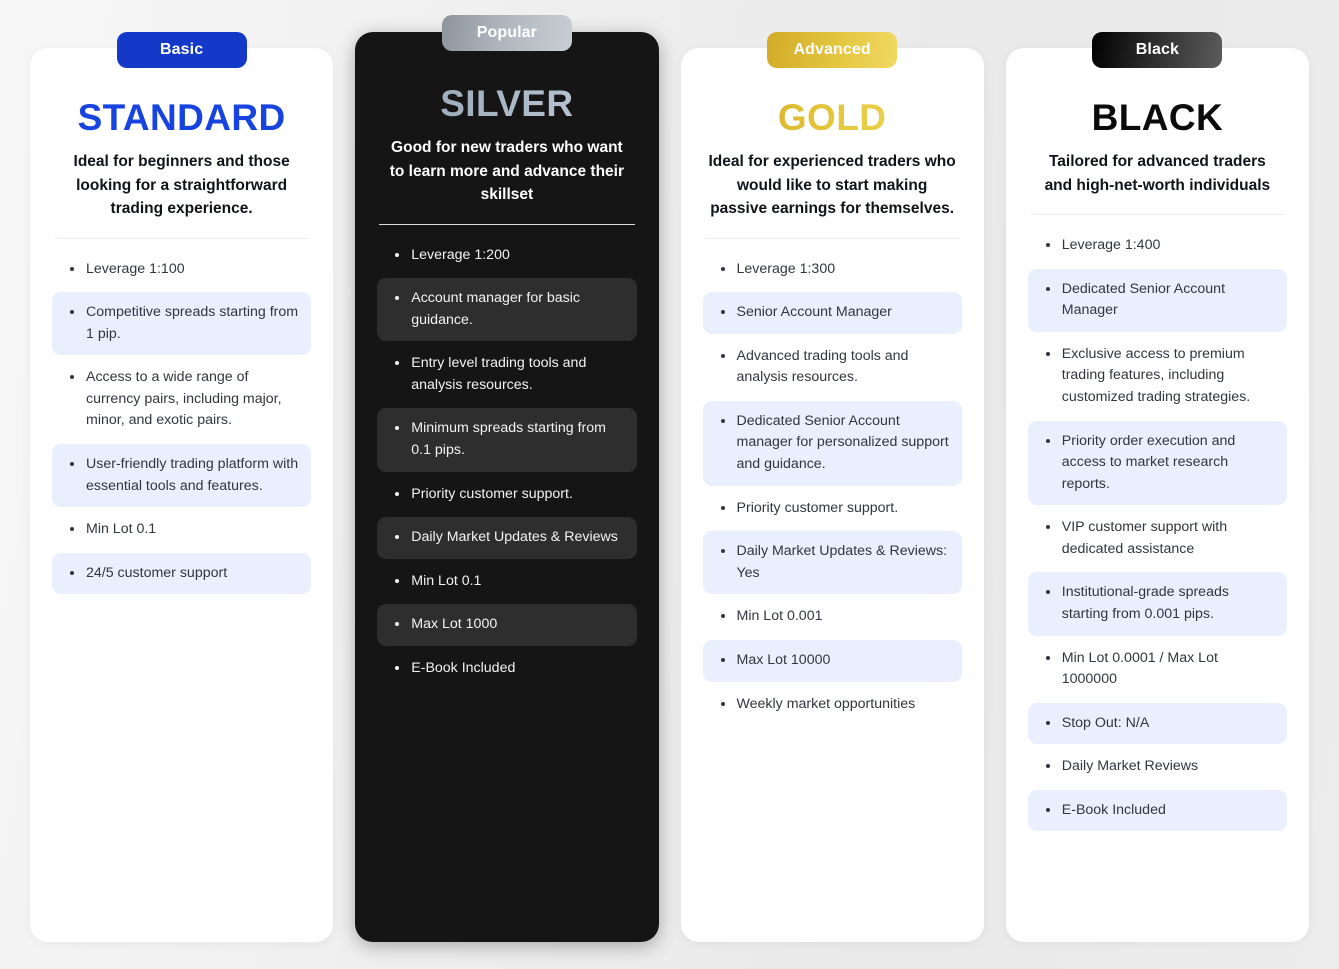 The image size is (1339, 969). I want to click on feature-item: Leverage 1:200, so click(506, 256).